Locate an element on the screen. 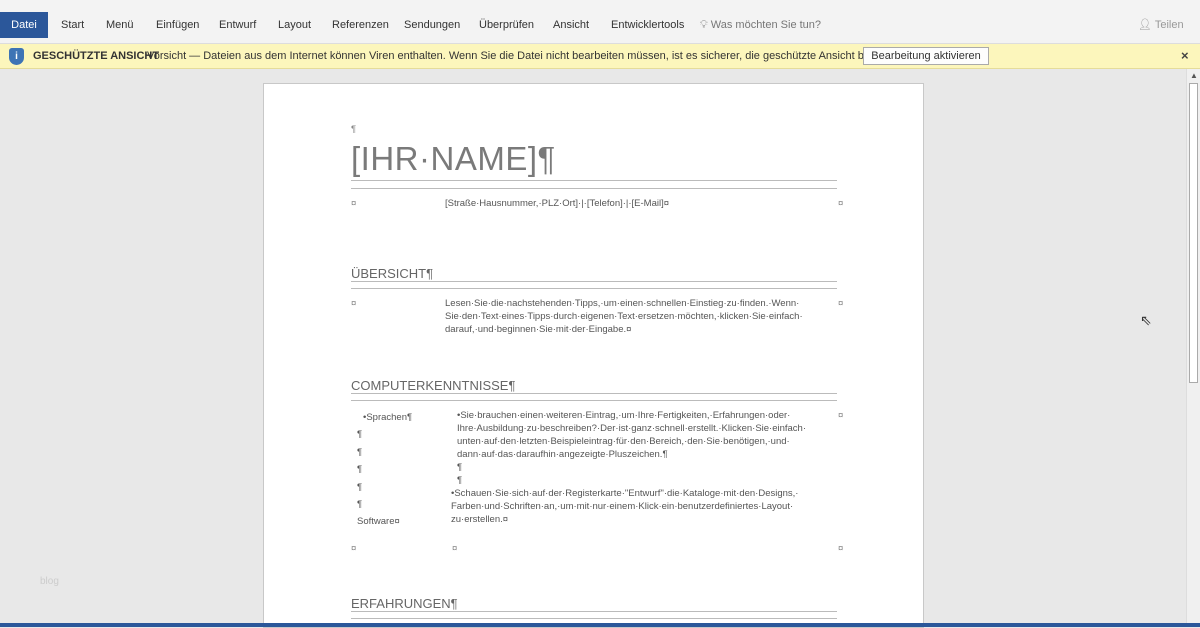 The height and width of the screenshot is (628, 1200). protected-view-title: GESCHÜTZTE ANSICHT is located at coordinates (96, 56).